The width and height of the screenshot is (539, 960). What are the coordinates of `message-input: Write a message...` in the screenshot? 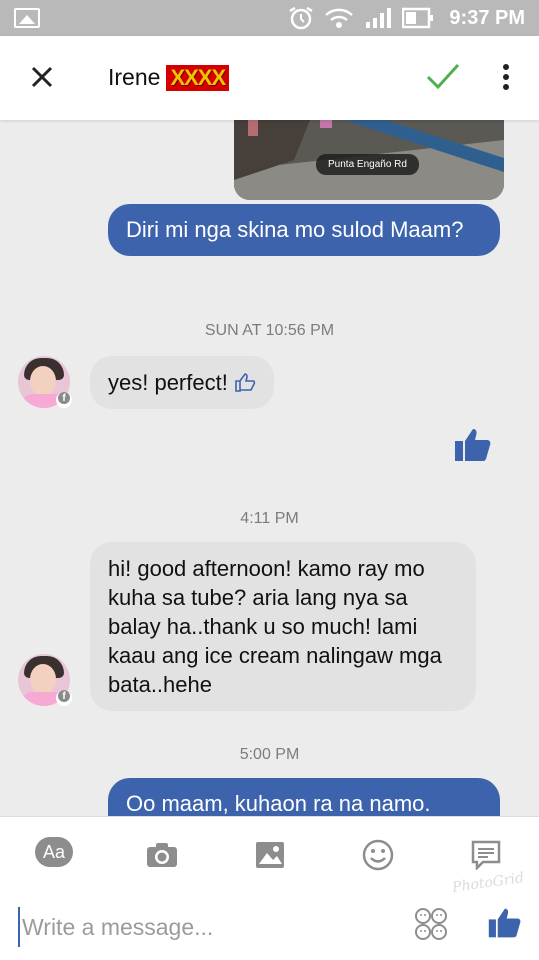 It's located at (208, 927).